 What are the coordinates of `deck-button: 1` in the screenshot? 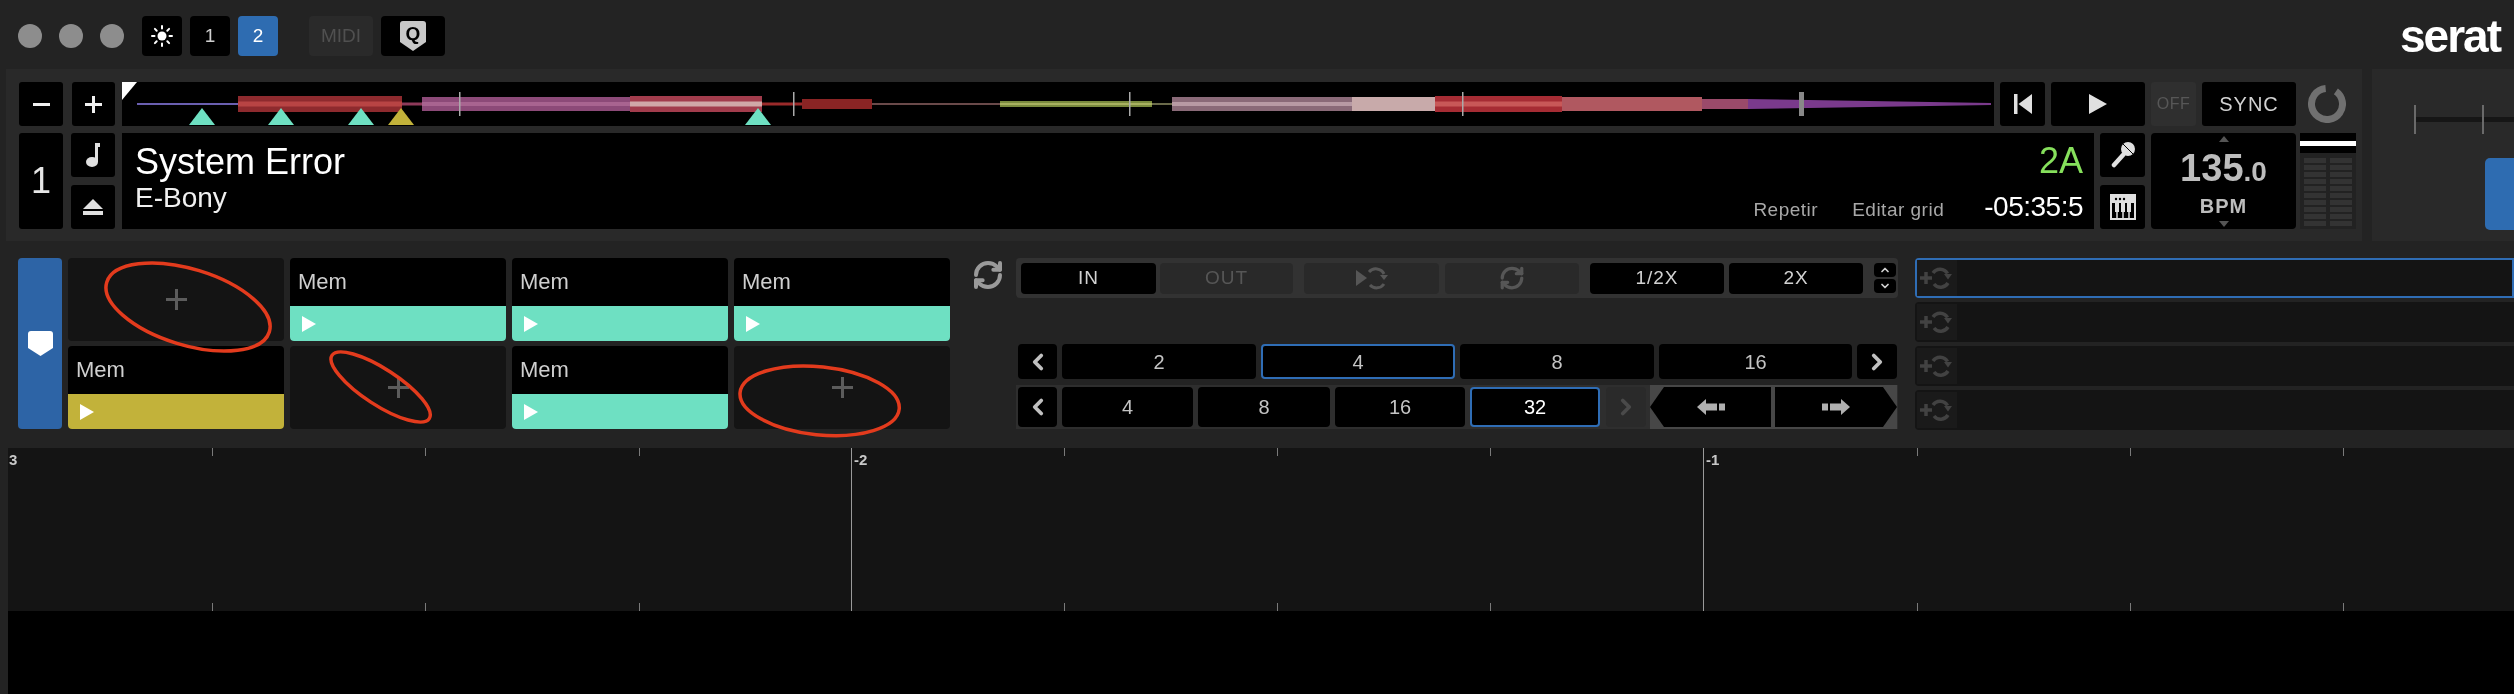 It's located at (210, 36).